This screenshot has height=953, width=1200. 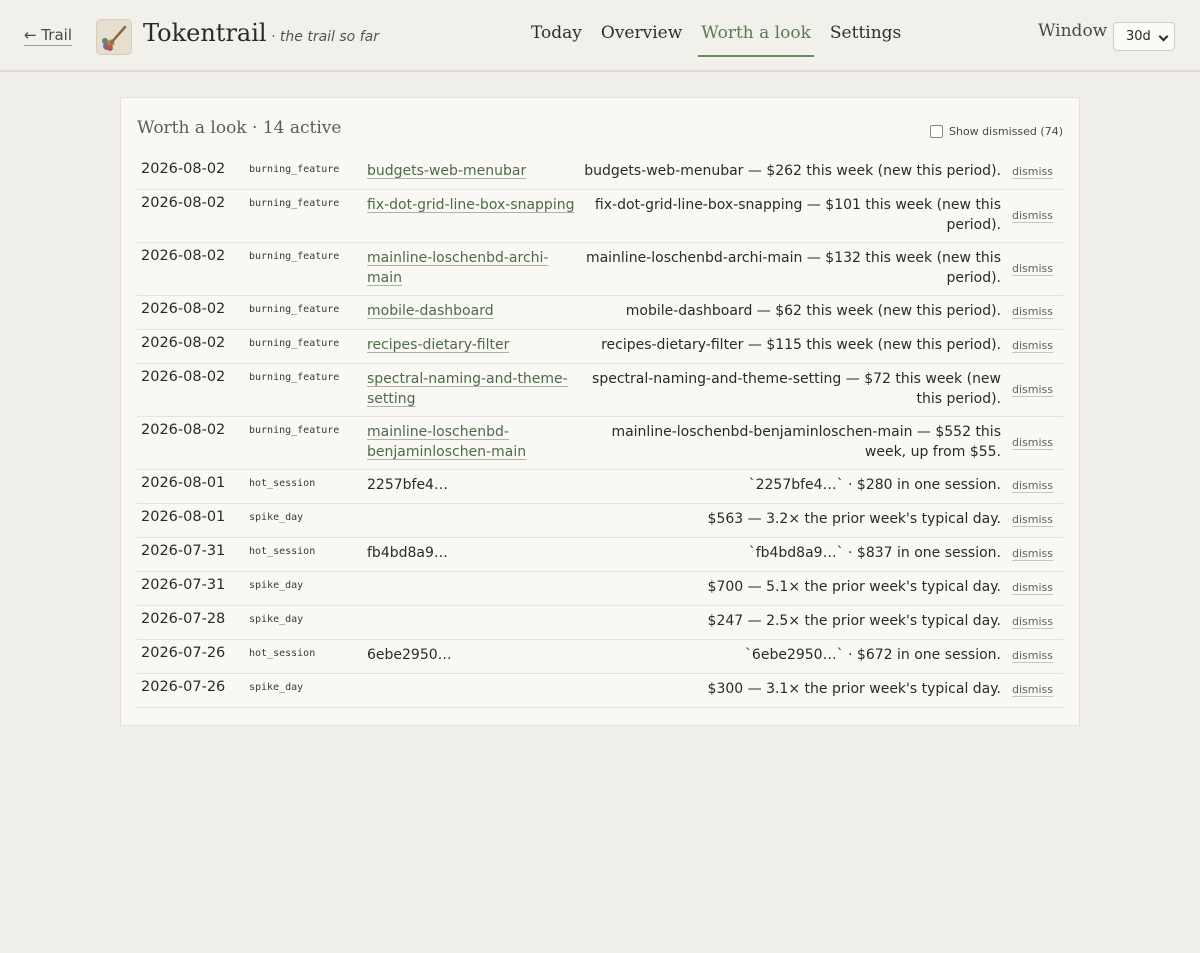 What do you see at coordinates (472, 442) in the screenshot?
I see `insight-subject-link: mainline-loschenbd-benjaminloschen-main` at bounding box center [472, 442].